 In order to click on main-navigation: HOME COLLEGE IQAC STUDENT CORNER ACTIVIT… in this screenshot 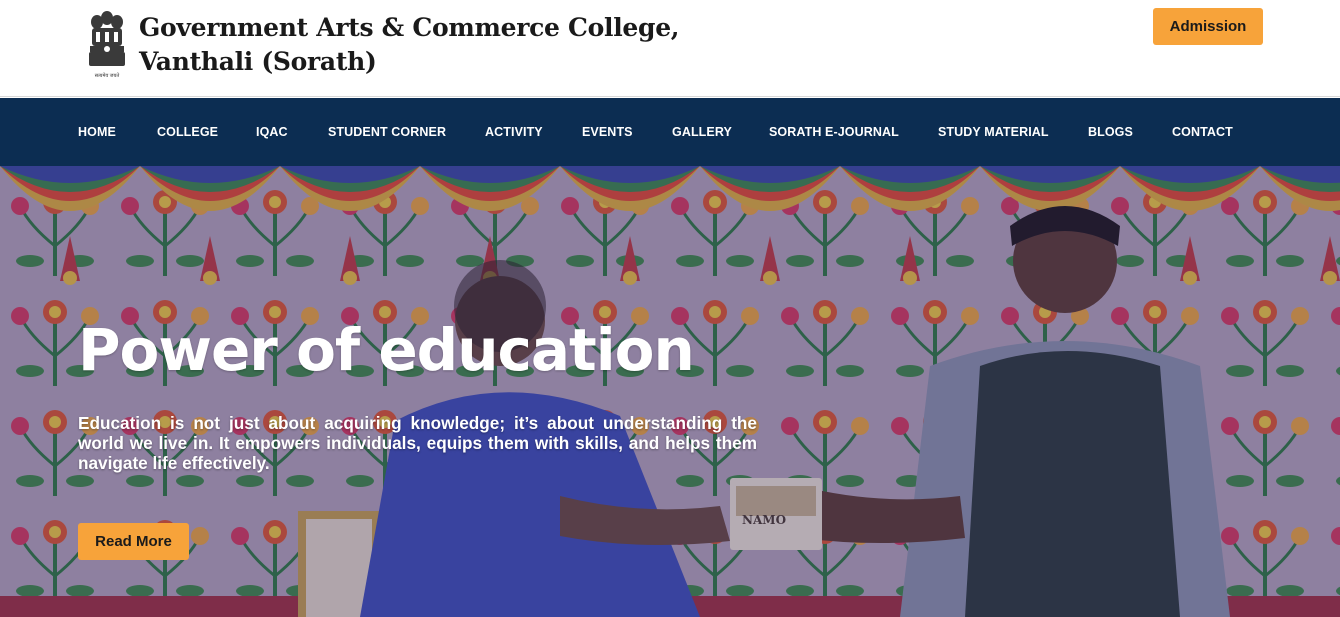, I will do `click(670, 132)`.